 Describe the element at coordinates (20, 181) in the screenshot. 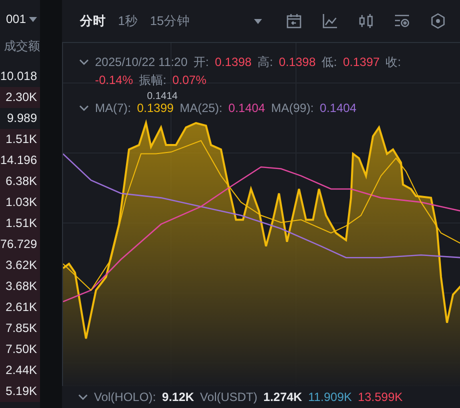

I see `volume-cell: 6.38K` at that location.